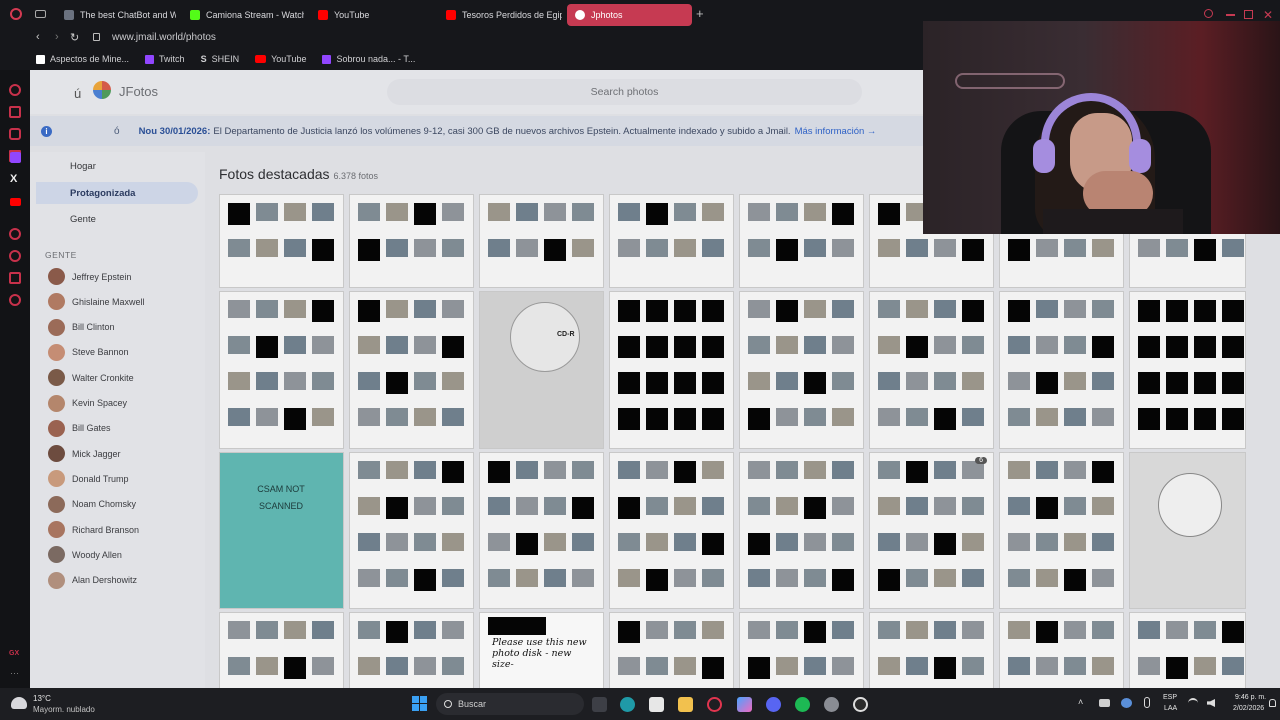  What do you see at coordinates (627, 704) in the screenshot?
I see `edge-icon` at bounding box center [627, 704].